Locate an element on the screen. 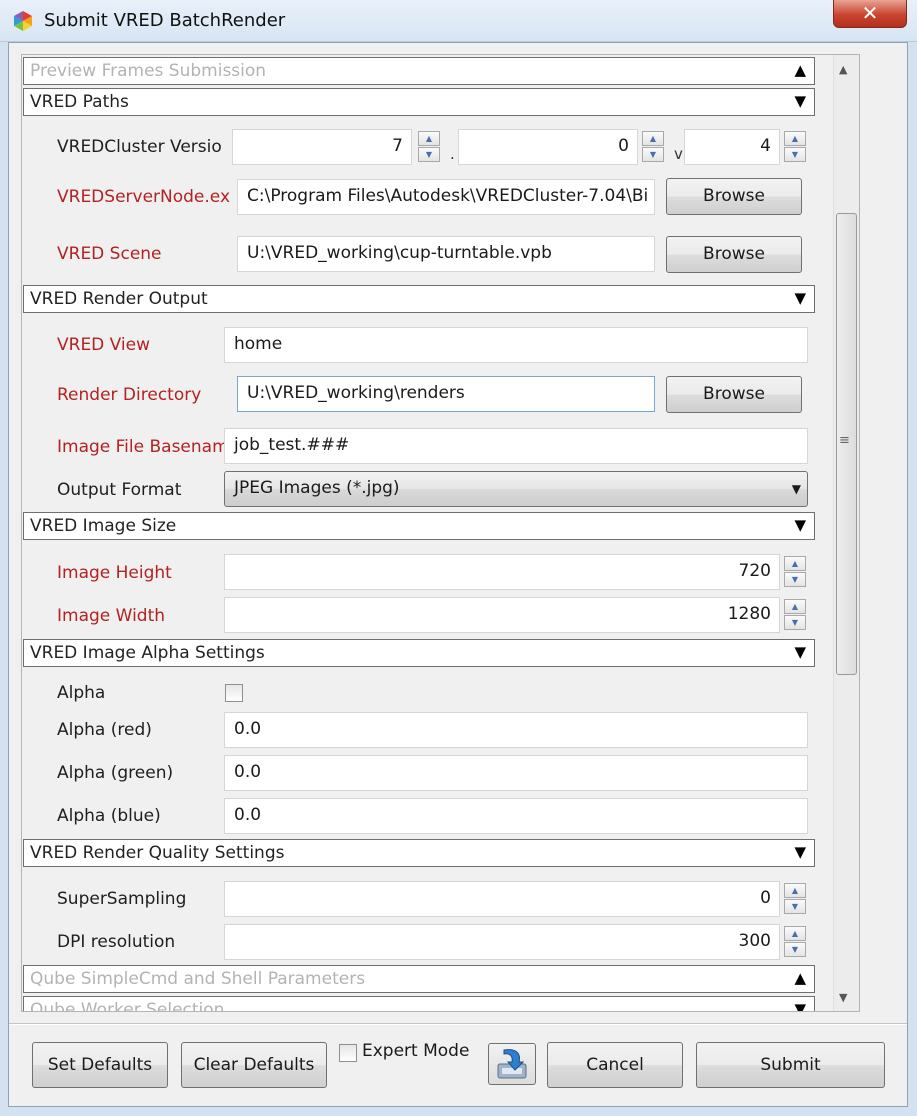 This screenshot has height=1116, width=917. dpi-spinner: ▲ ▼ is located at coordinates (795, 942).